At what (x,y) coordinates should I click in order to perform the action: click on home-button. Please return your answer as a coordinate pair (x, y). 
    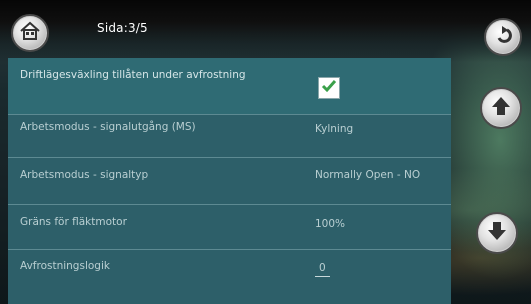
    Looking at the image, I should click on (30, 33).